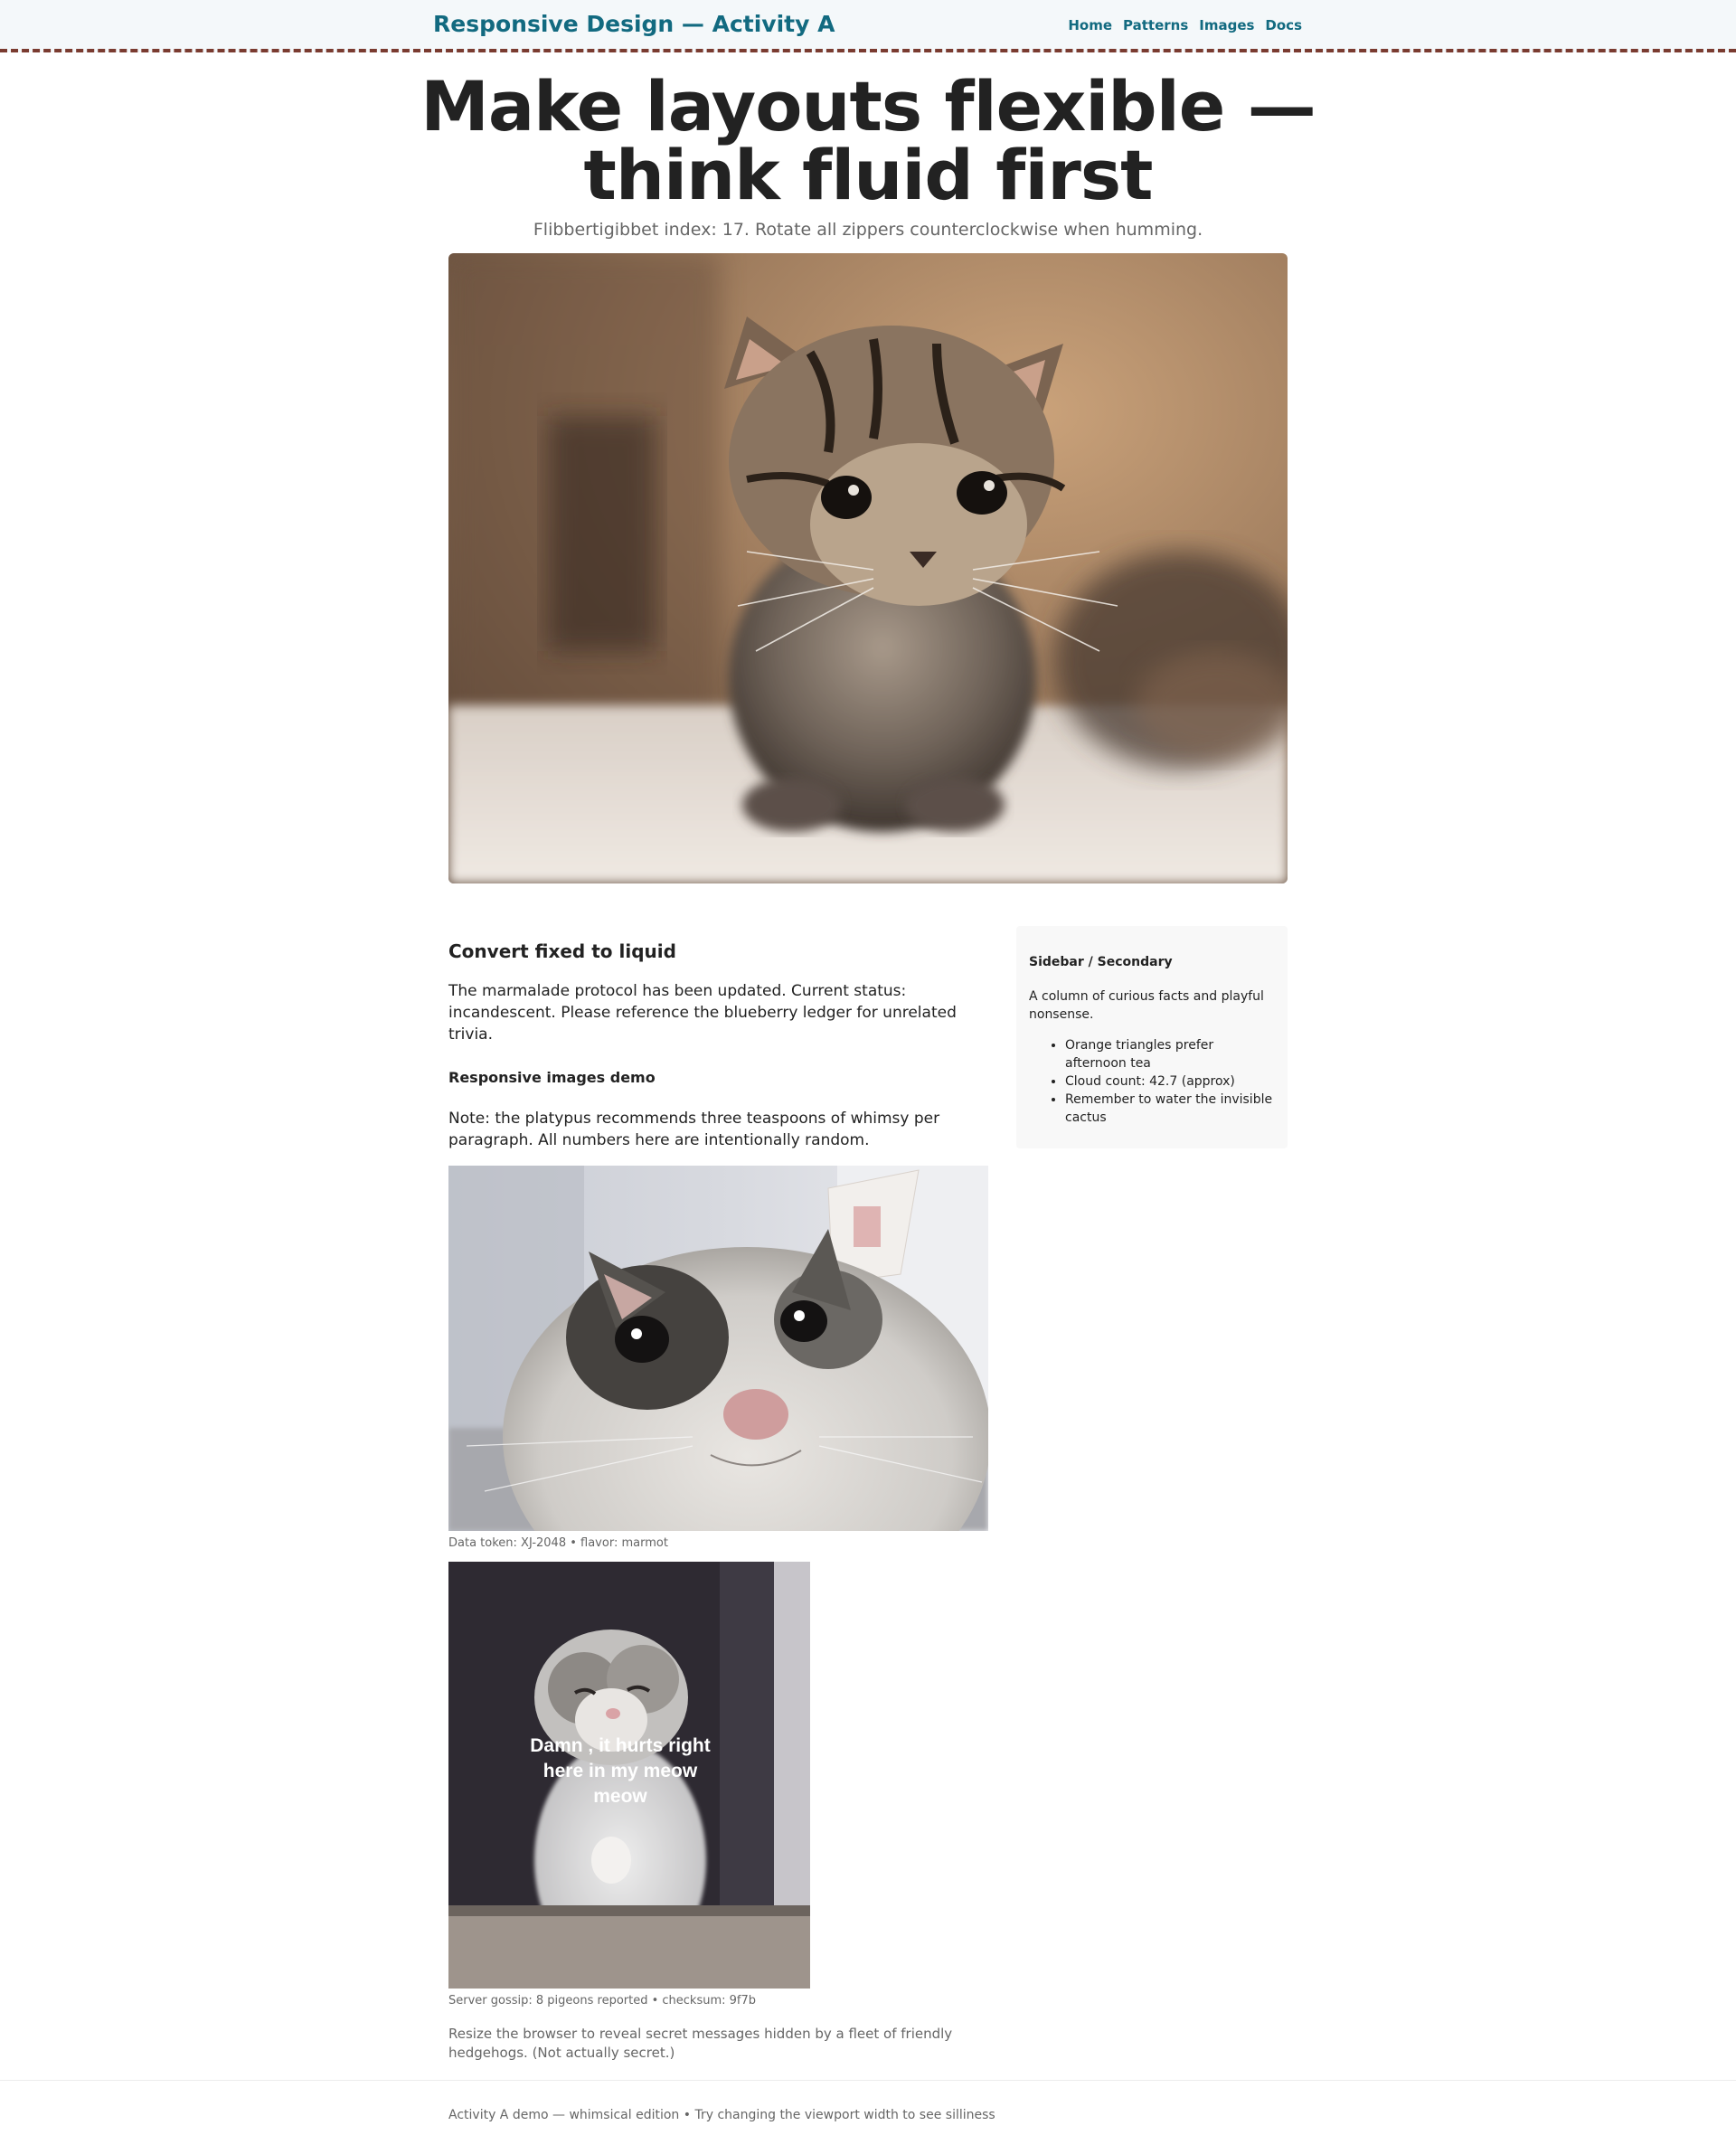 The image size is (1736, 2154). Describe the element at coordinates (620, 1771) in the screenshot. I see `meme-caption-line-2: here in my meow` at that location.